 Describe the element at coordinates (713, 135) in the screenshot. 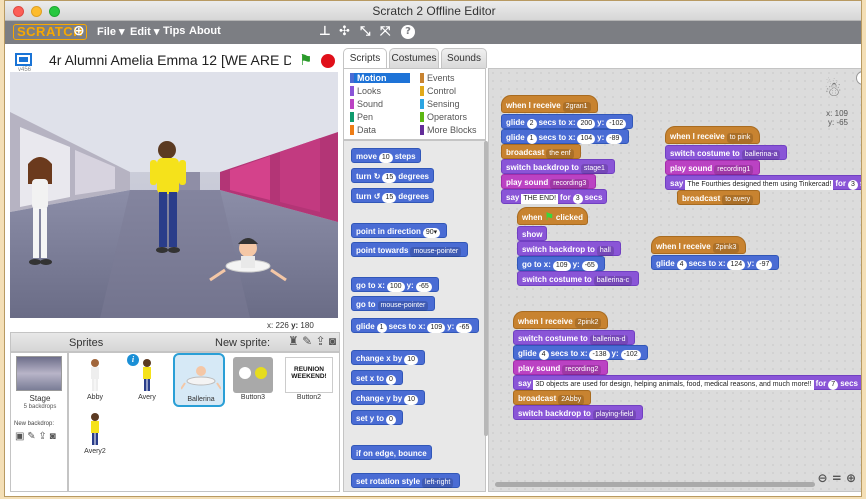

I see `hat-when-i-receive: when I receive to pink` at that location.